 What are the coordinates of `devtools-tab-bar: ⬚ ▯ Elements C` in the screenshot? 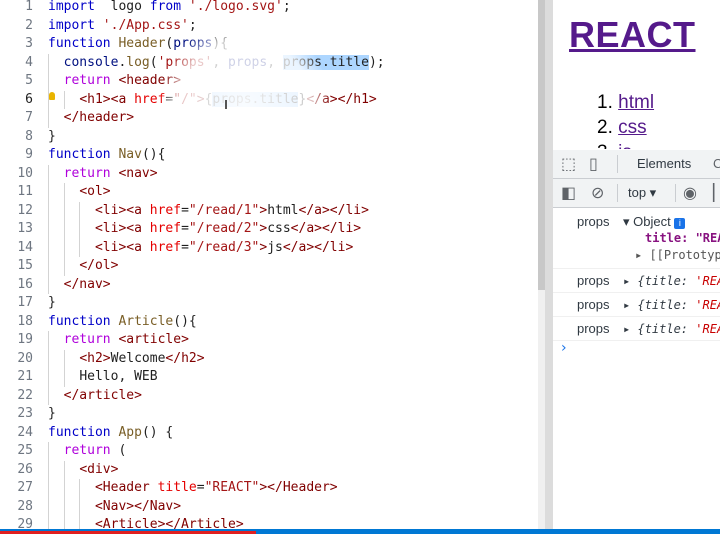 It's located at (636, 164).